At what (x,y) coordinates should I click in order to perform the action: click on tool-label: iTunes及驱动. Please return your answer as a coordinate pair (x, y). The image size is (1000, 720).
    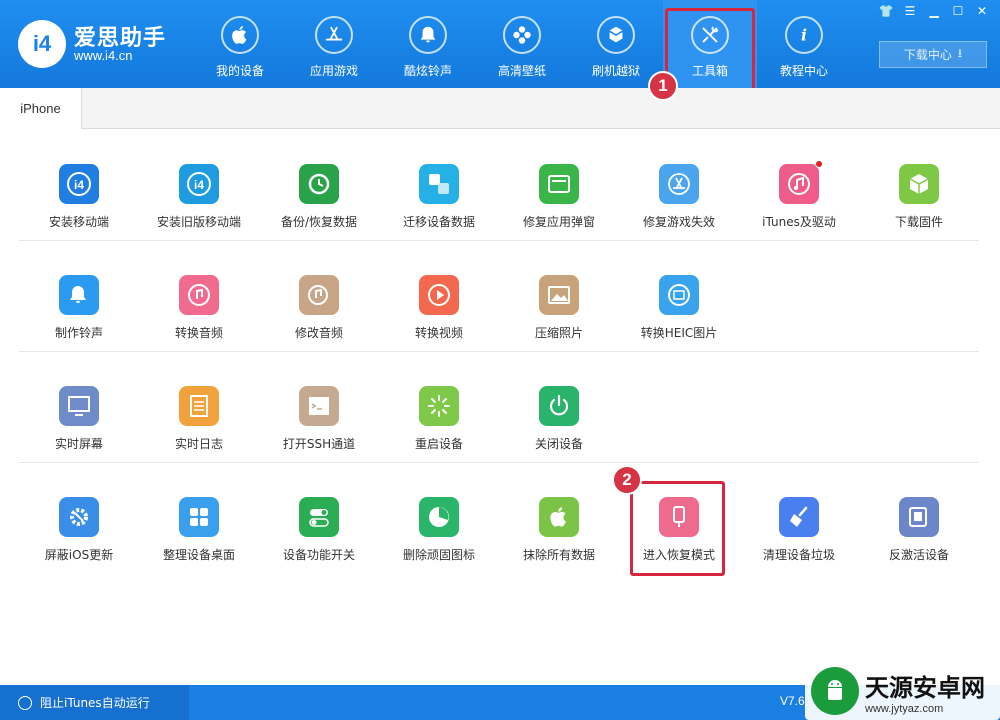
    Looking at the image, I should click on (799, 222).